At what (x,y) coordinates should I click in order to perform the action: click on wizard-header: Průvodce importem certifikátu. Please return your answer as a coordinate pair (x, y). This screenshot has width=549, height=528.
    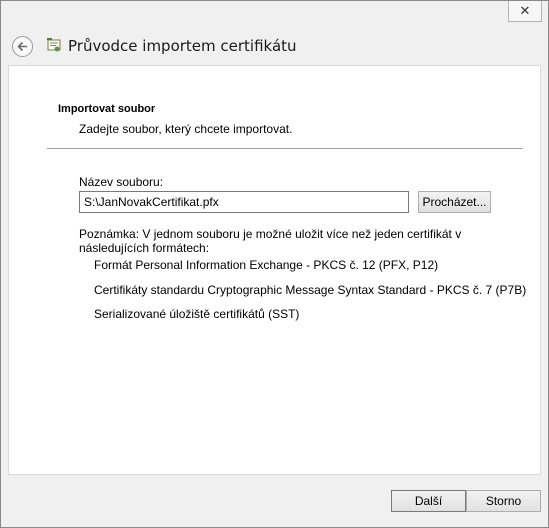
    Looking at the image, I should click on (274, 46).